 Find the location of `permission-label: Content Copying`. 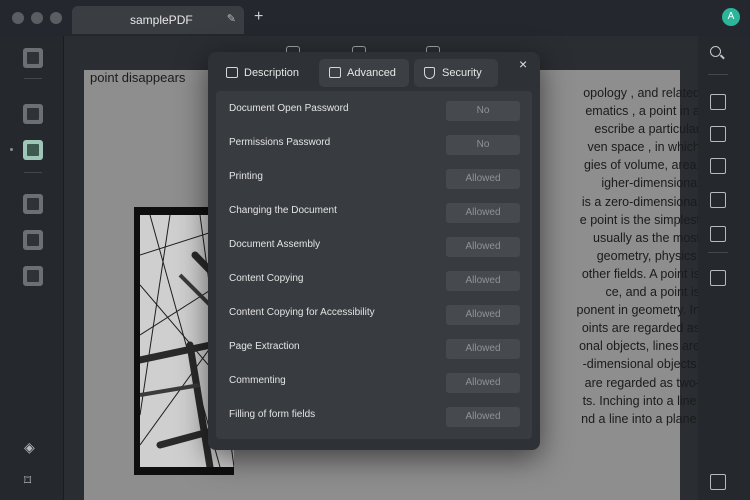

permission-label: Content Copying is located at coordinates (266, 278).